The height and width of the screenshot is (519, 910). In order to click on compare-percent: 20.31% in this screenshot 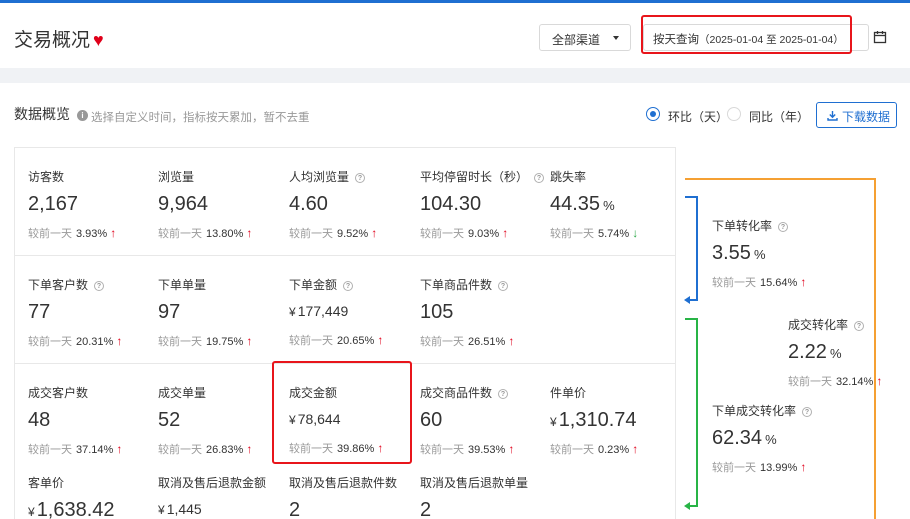, I will do `click(95, 342)`.